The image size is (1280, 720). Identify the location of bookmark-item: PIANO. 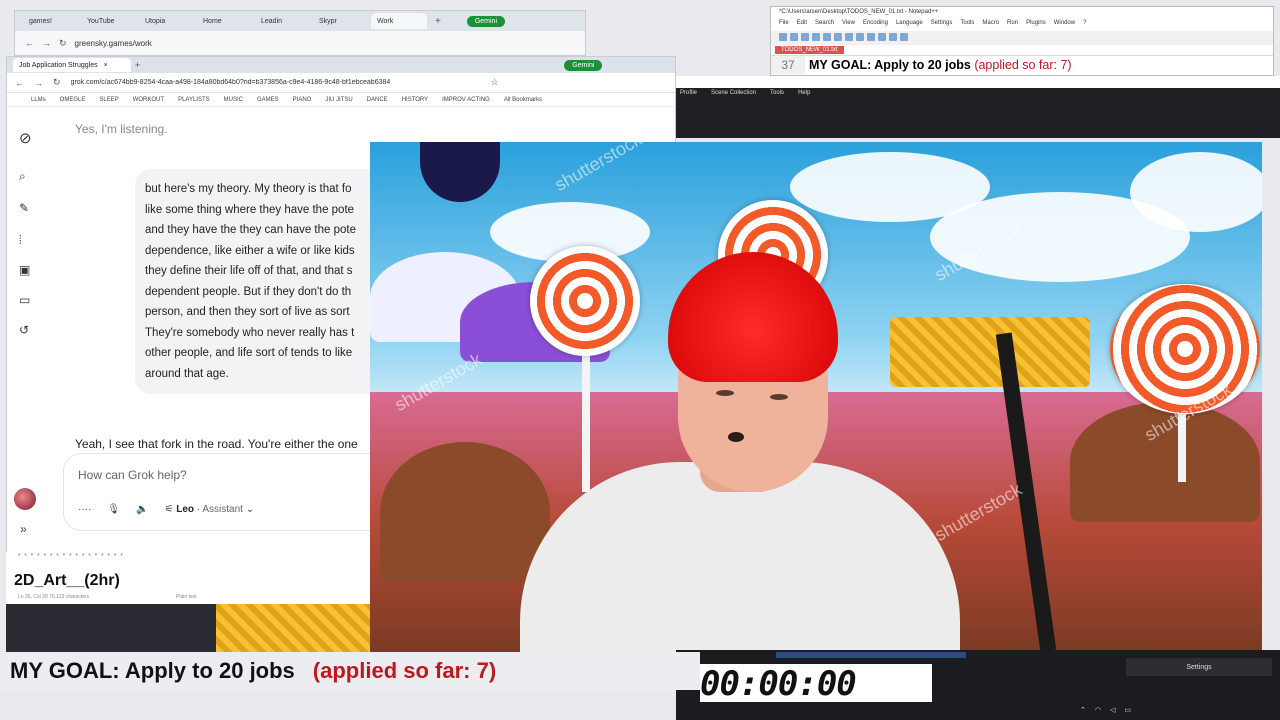
(302, 100).